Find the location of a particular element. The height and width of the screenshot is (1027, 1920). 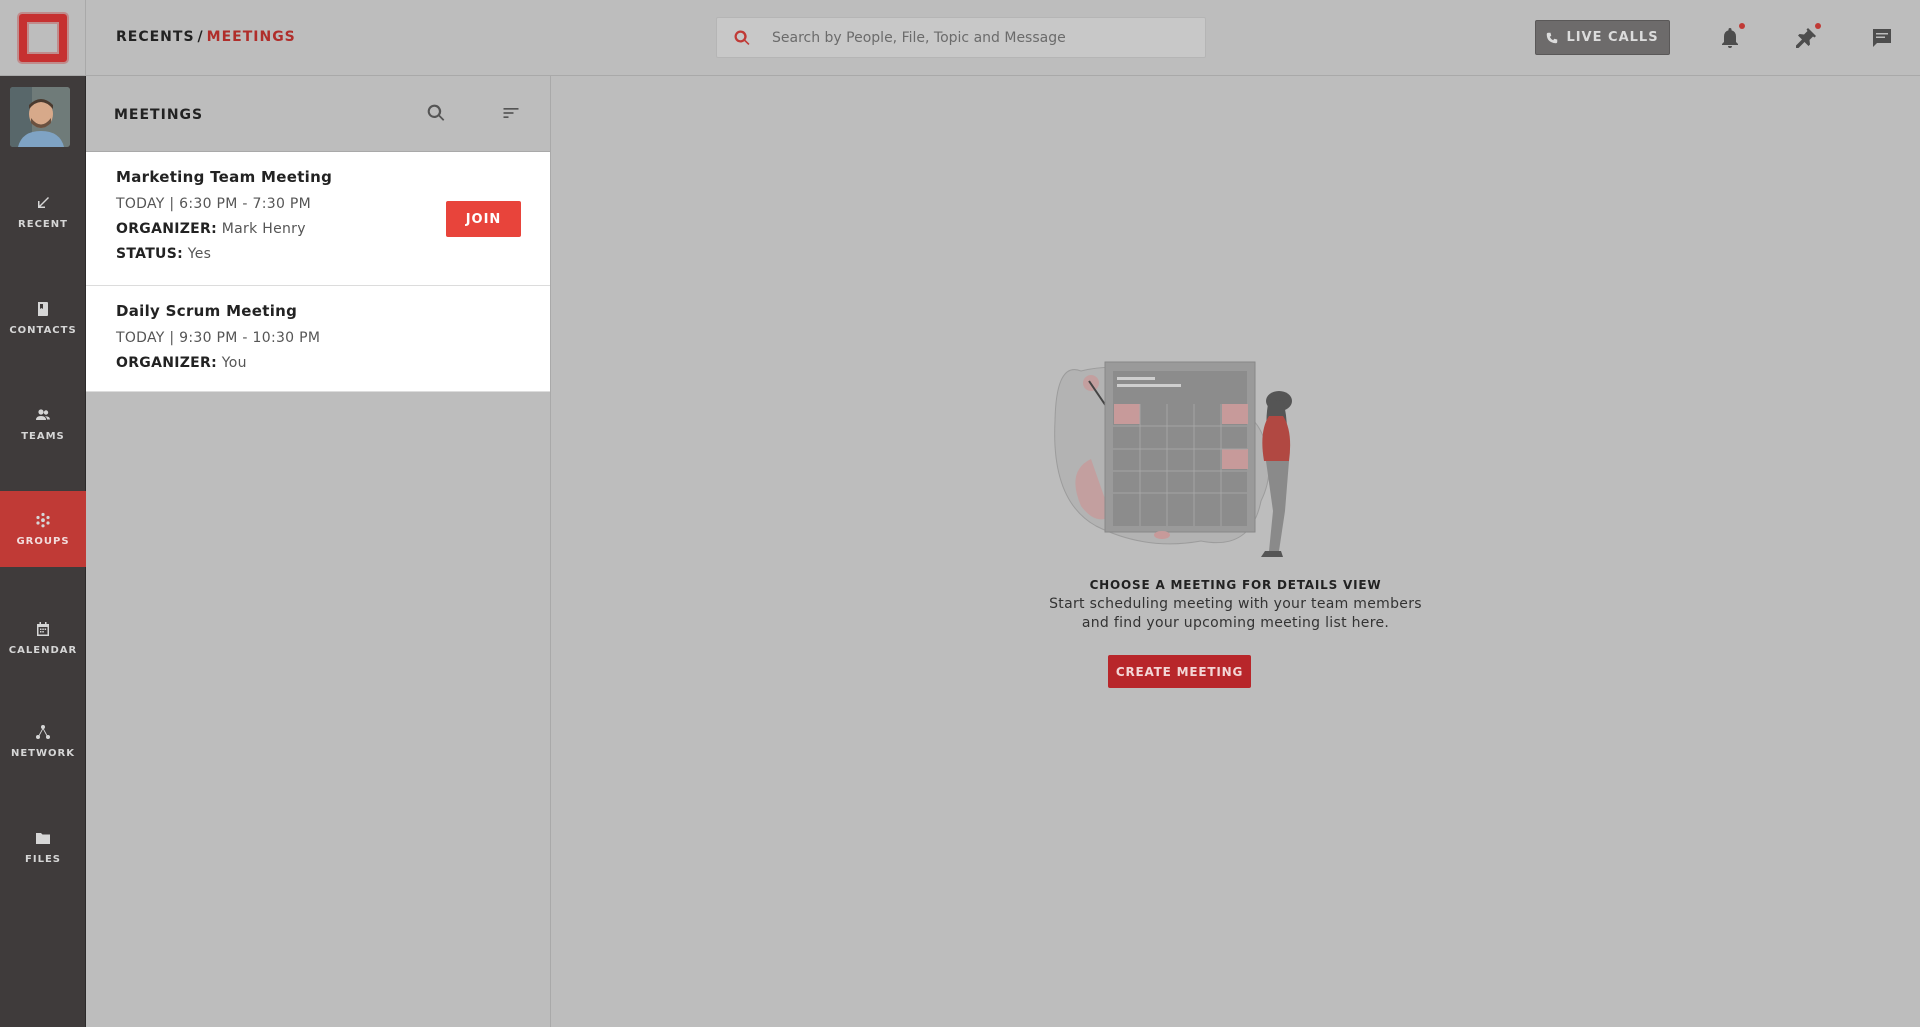

meetings-search-button is located at coordinates (437, 114).